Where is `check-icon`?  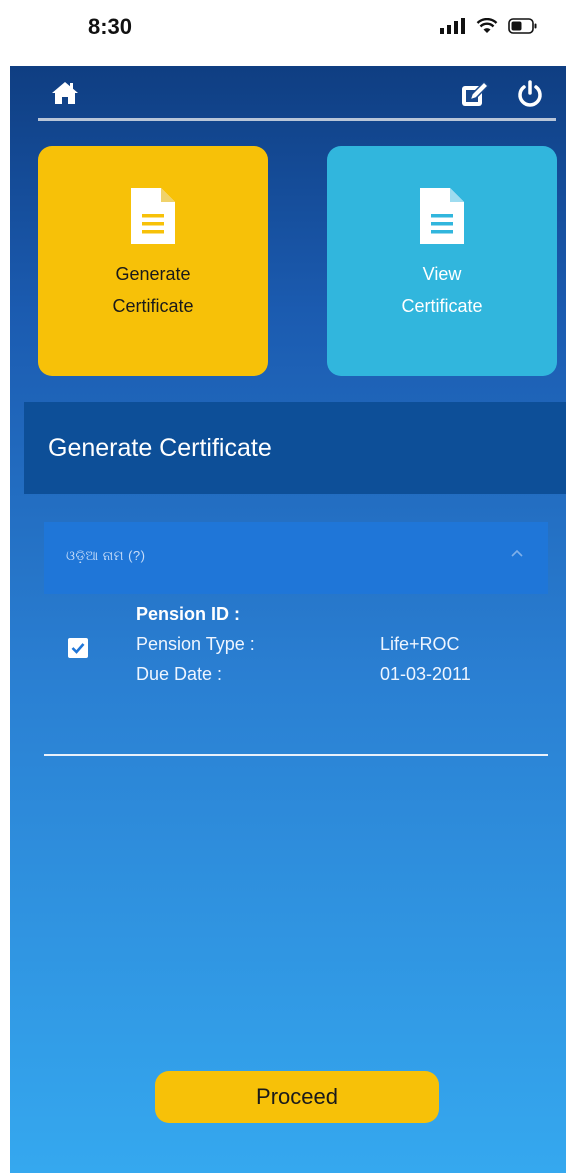
check-icon is located at coordinates (78, 648).